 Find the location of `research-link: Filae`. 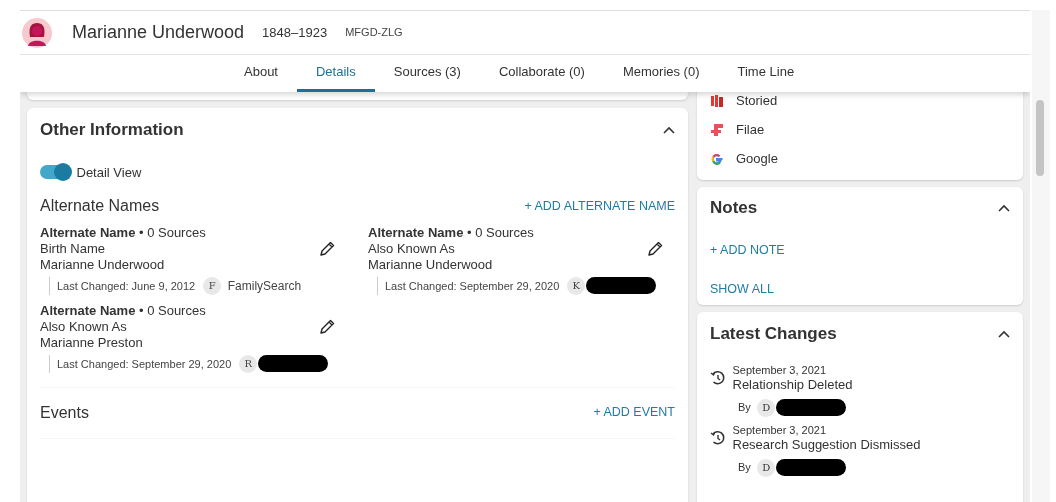

research-link: Filae is located at coordinates (750, 129).